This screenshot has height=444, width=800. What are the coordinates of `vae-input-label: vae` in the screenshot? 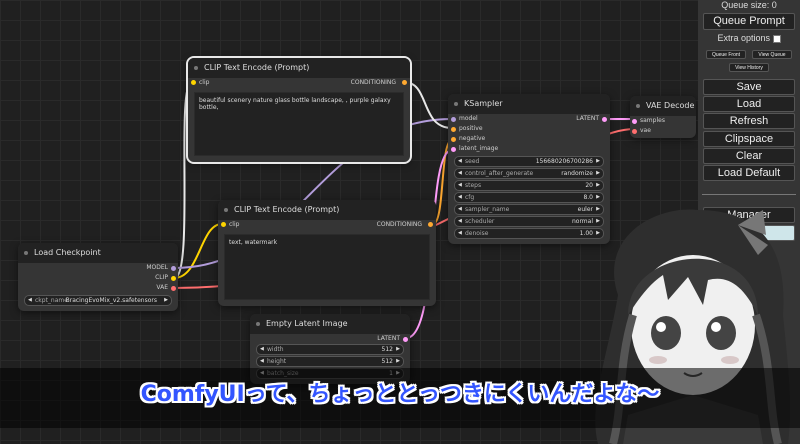 It's located at (645, 130).